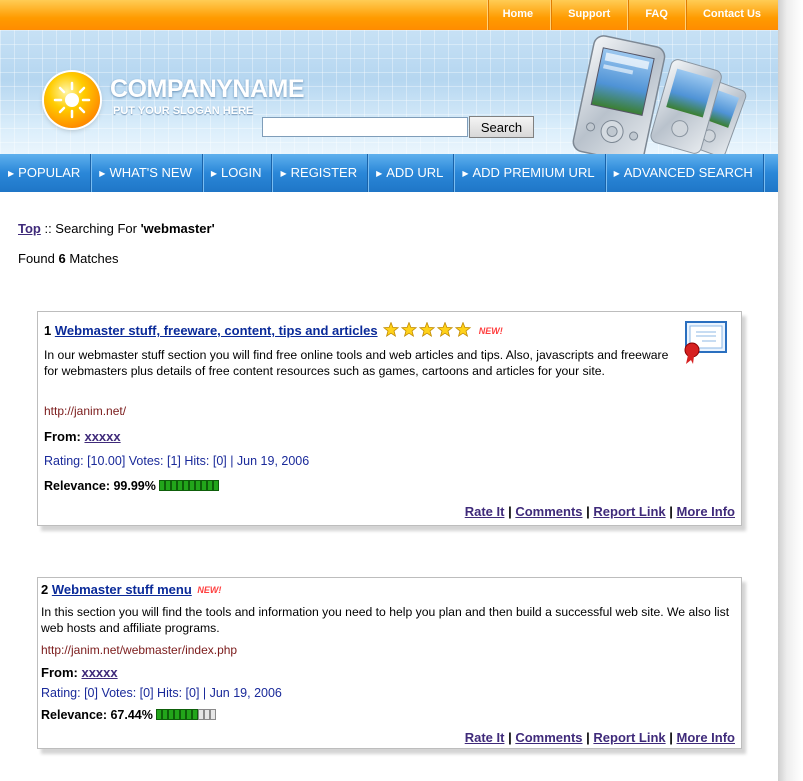 This screenshot has width=803, height=781. I want to click on top-nav-faq: FAQ, so click(656, 15).